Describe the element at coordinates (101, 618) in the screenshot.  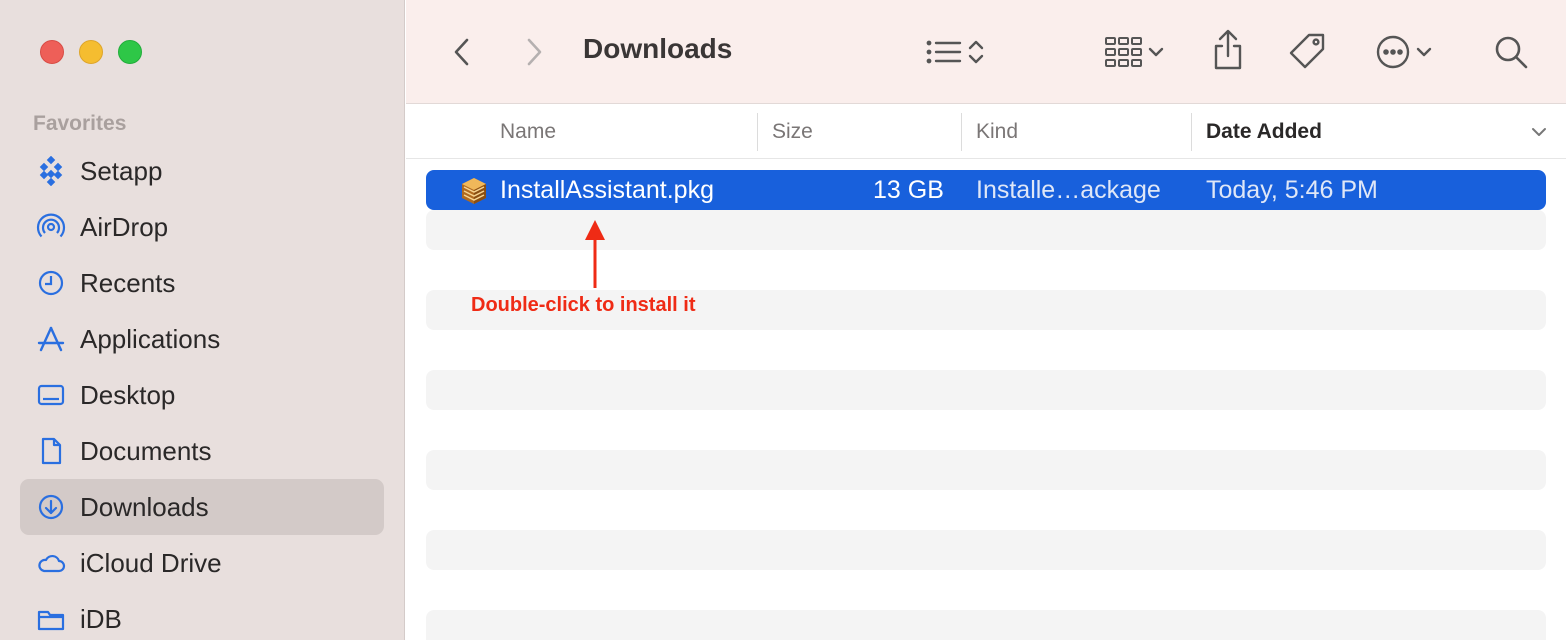
I see `sidebar-item-label: iDB` at that location.